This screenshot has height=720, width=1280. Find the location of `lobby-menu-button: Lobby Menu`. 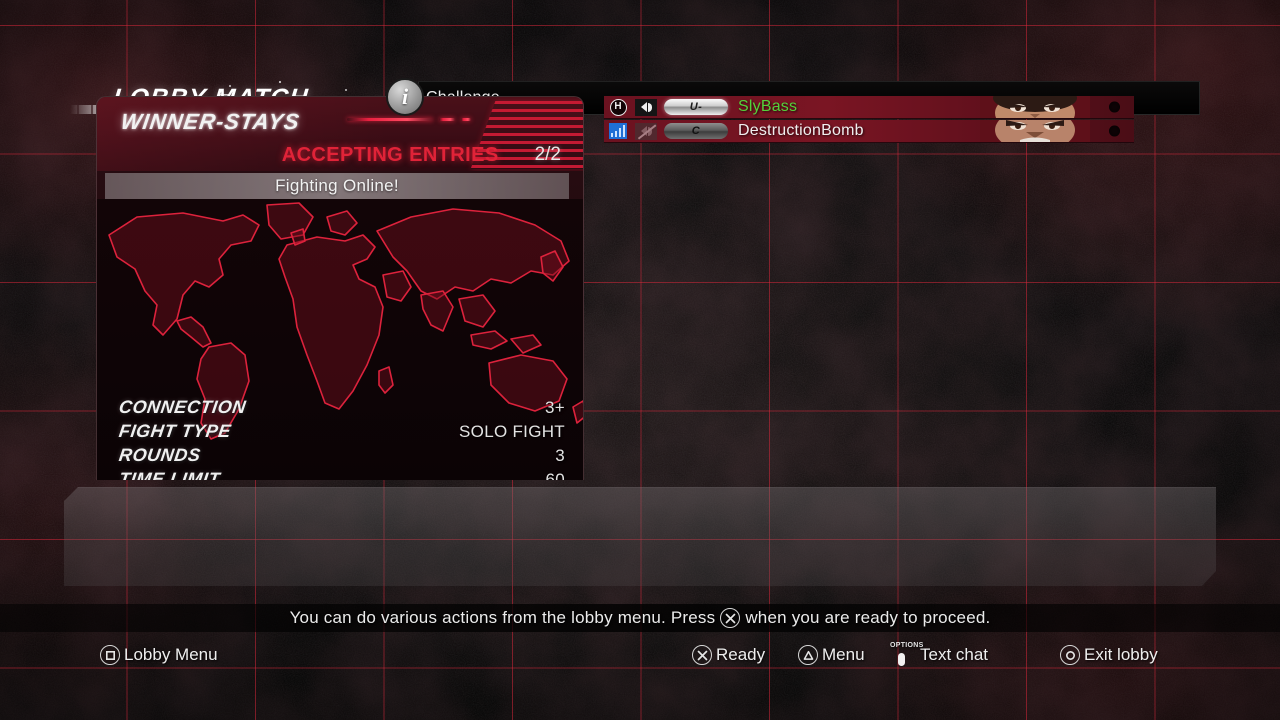

lobby-menu-button: Lobby Menu is located at coordinates (159, 655).